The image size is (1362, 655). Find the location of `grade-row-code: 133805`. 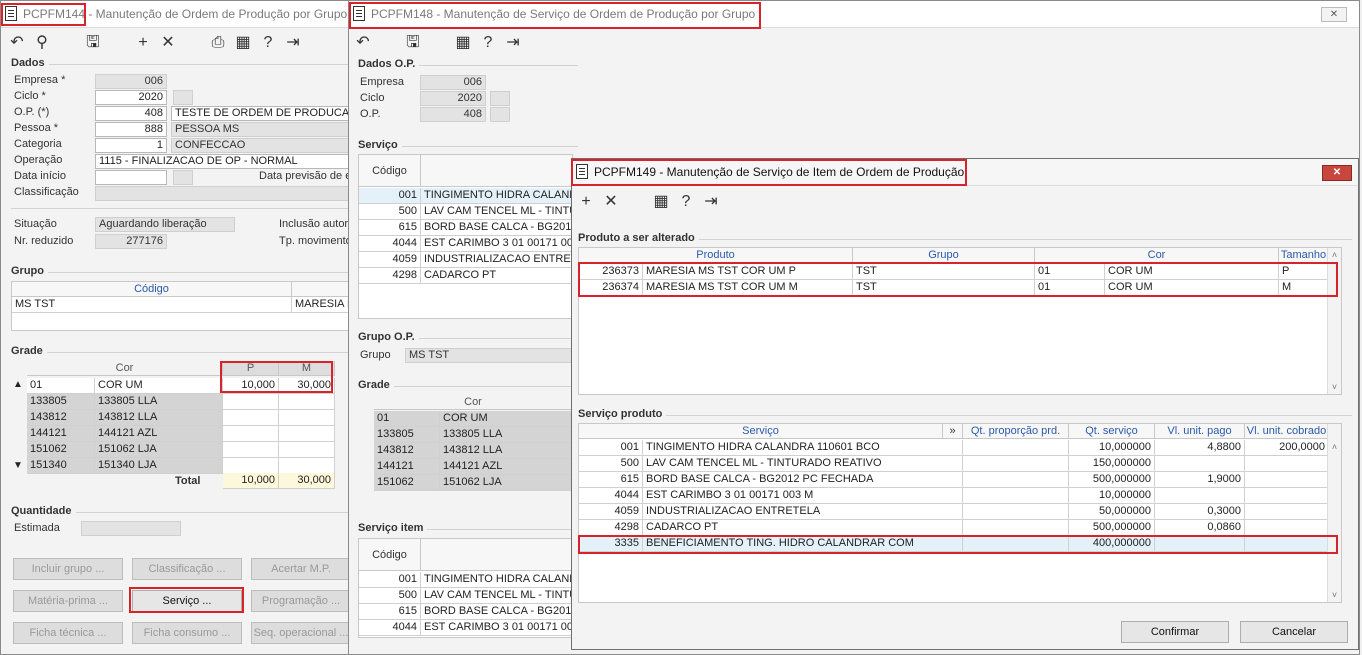

grade-row-code: 133805 is located at coordinates (61, 402).